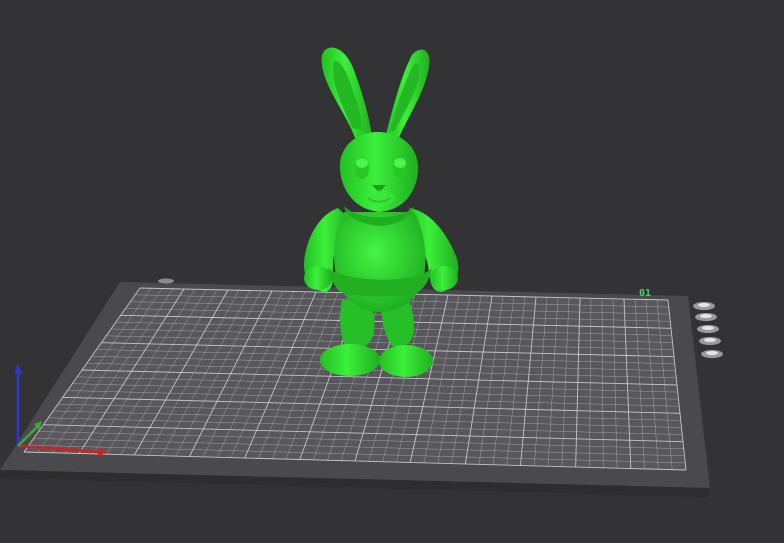  What do you see at coordinates (318, 278) in the screenshot?
I see `bunny-left-hand` at bounding box center [318, 278].